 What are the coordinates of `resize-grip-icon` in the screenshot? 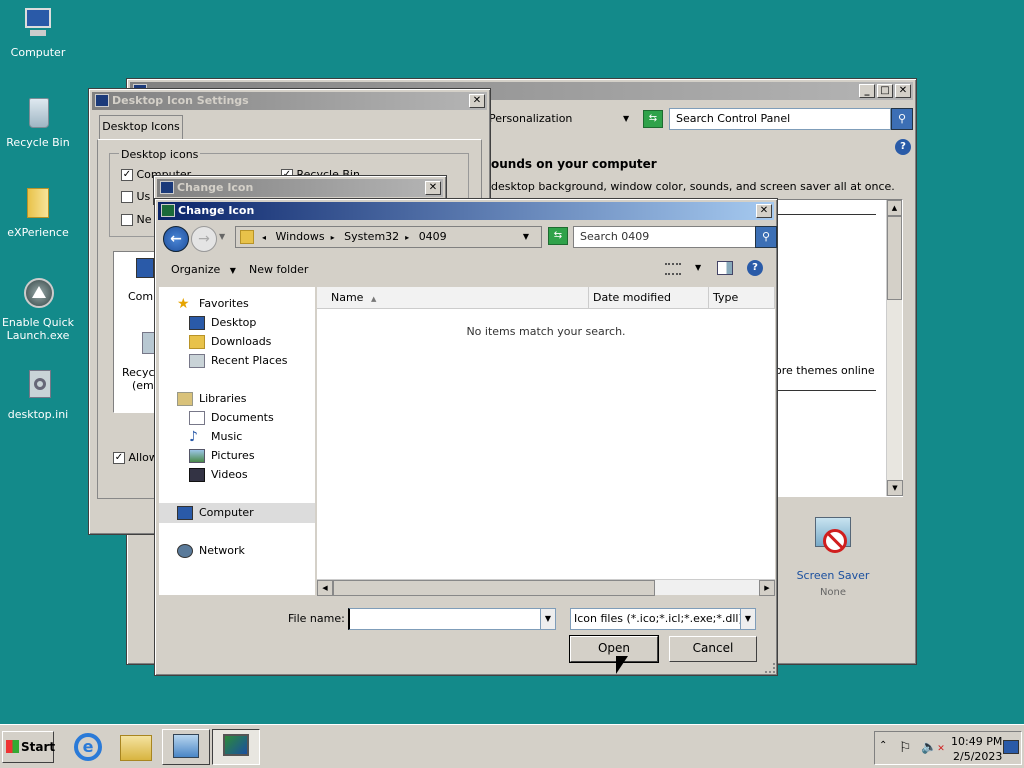 It's located at (770, 668).